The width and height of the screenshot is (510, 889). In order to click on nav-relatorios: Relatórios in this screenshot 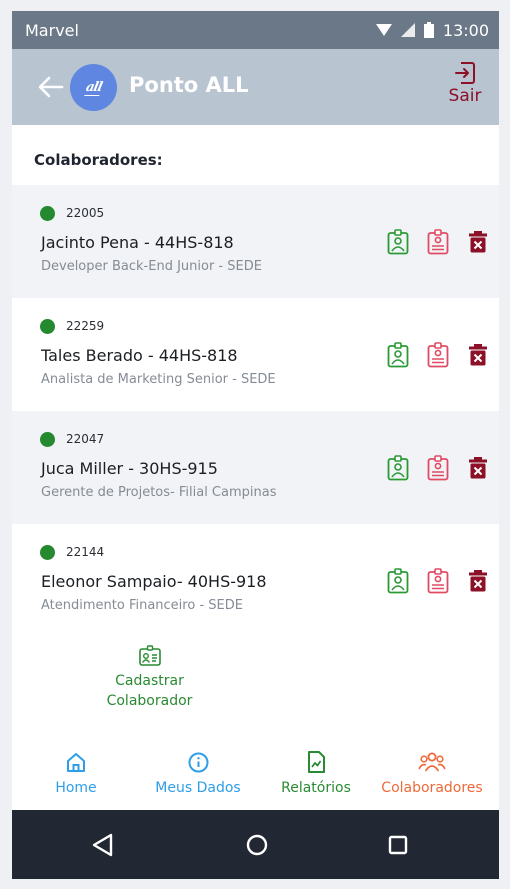, I will do `click(316, 766)`.